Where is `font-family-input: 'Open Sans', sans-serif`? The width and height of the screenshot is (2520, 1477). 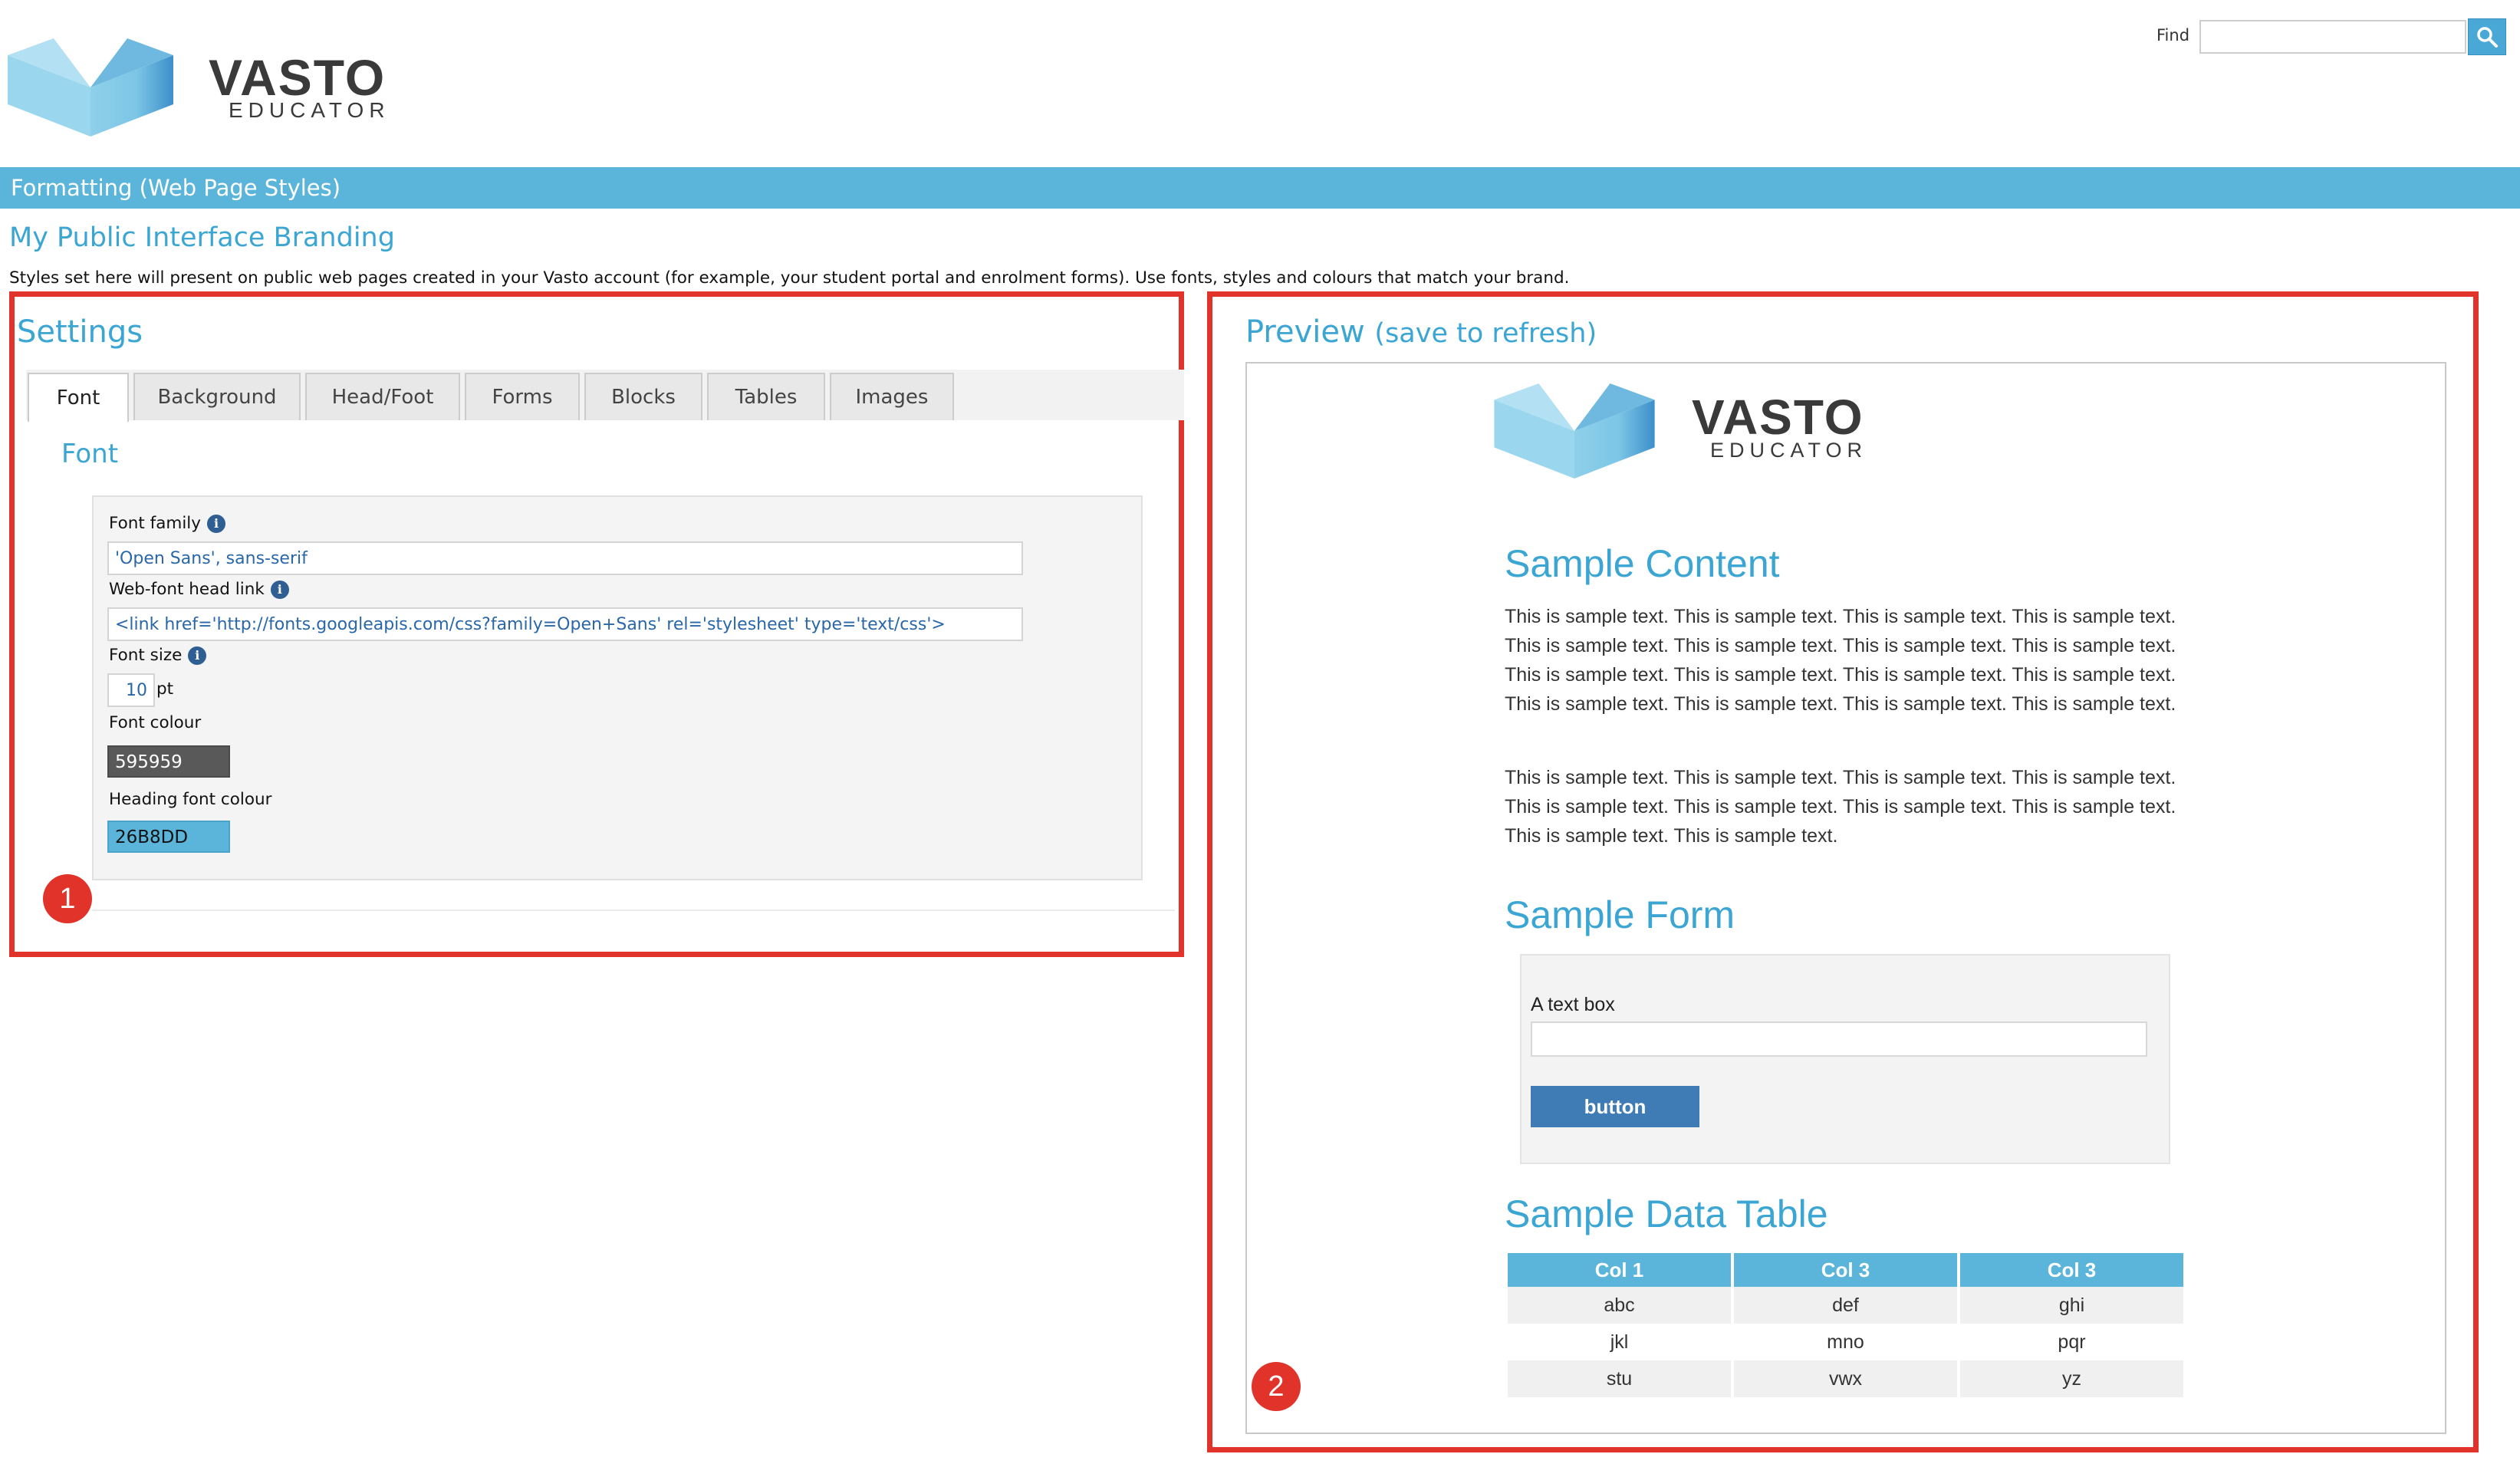 font-family-input: 'Open Sans', sans-serif is located at coordinates (565, 558).